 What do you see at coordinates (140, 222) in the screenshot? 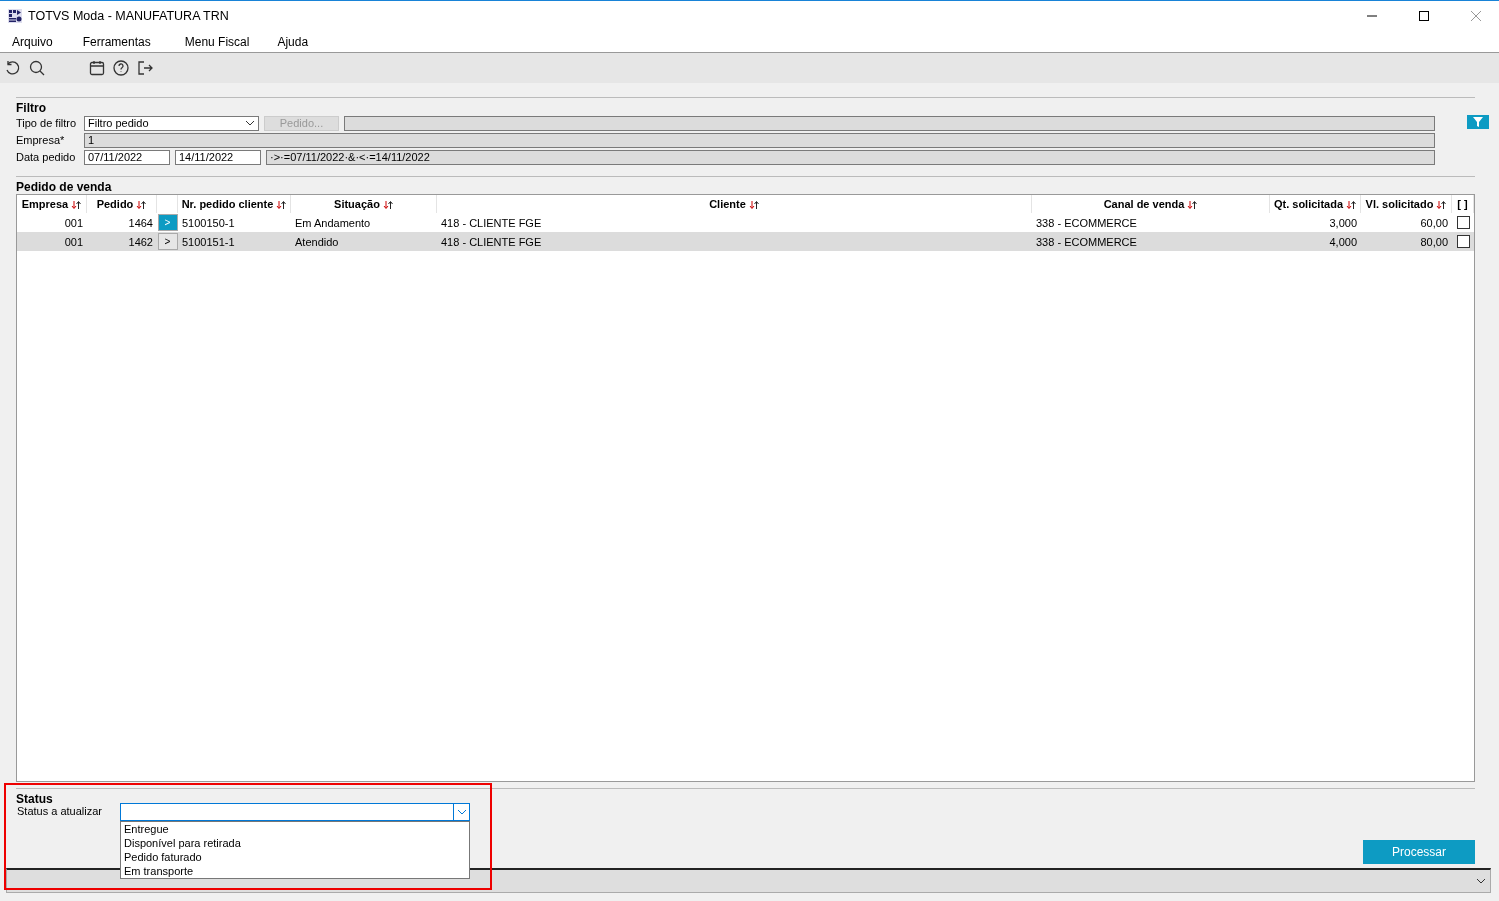
I see `table-cell: 1464` at bounding box center [140, 222].